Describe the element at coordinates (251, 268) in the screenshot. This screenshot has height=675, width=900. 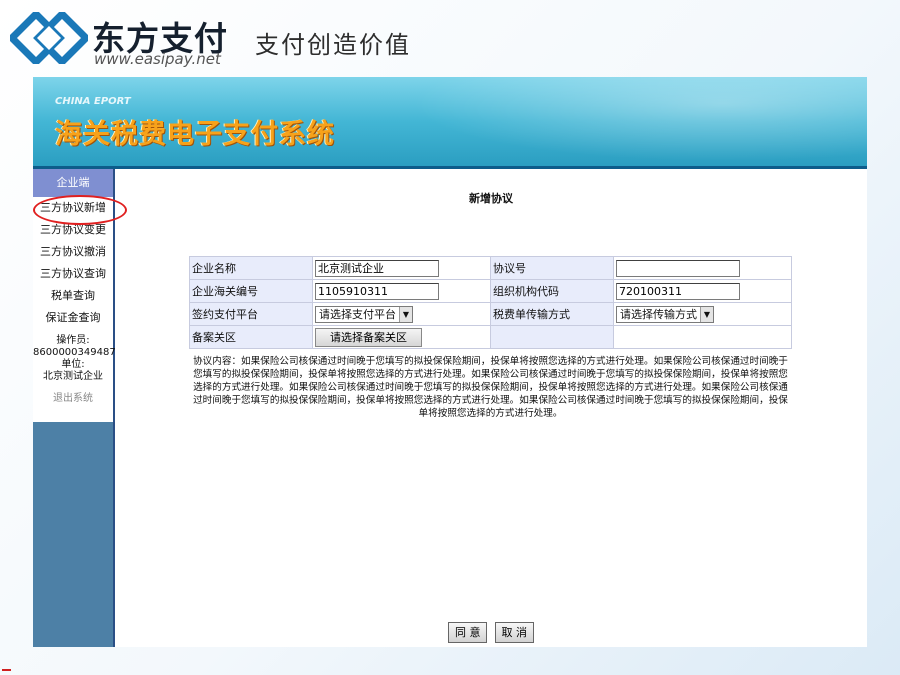
I see `enterprise-name-label: 企业名称` at that location.